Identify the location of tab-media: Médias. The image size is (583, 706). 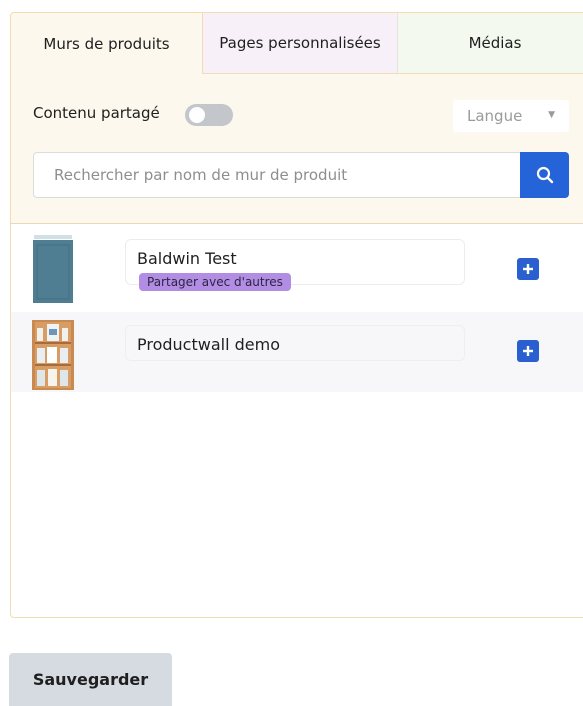
(490, 43).